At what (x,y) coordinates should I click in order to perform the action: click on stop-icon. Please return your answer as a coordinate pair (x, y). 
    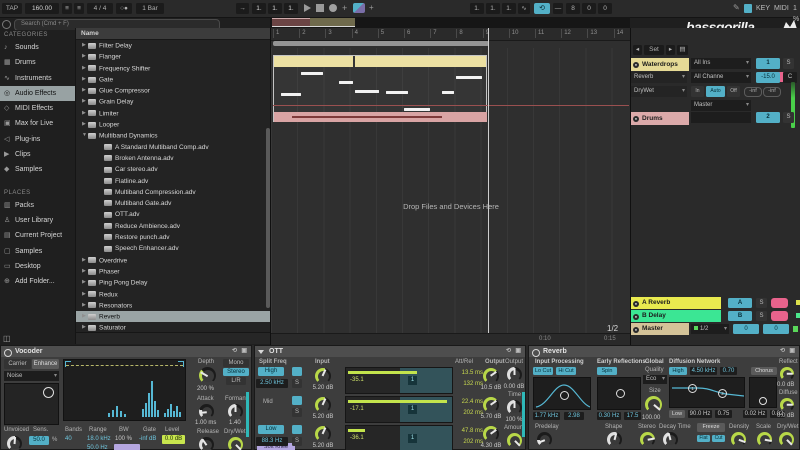
    Looking at the image, I should click on (320, 8).